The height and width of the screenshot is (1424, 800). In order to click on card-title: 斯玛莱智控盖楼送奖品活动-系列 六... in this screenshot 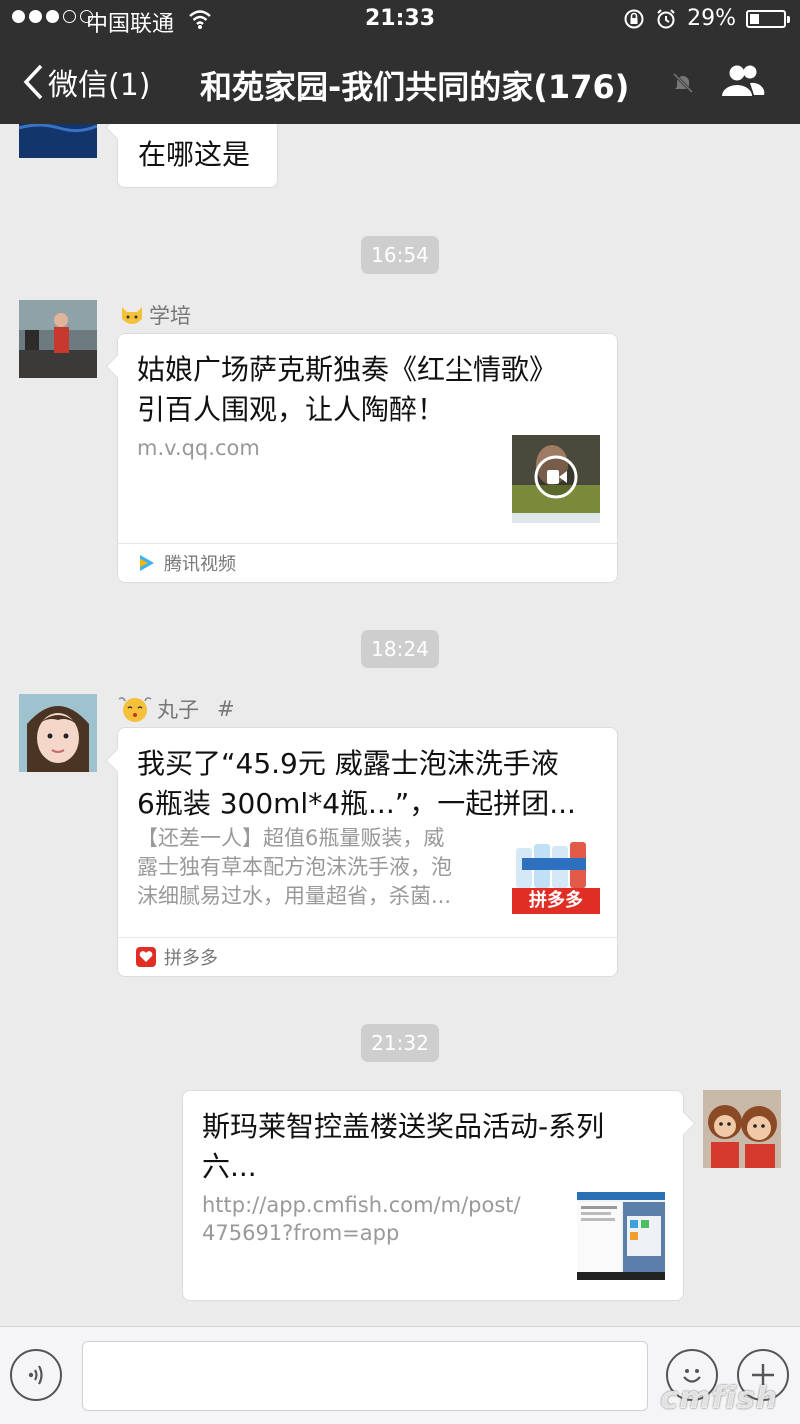, I will do `click(403, 1146)`.